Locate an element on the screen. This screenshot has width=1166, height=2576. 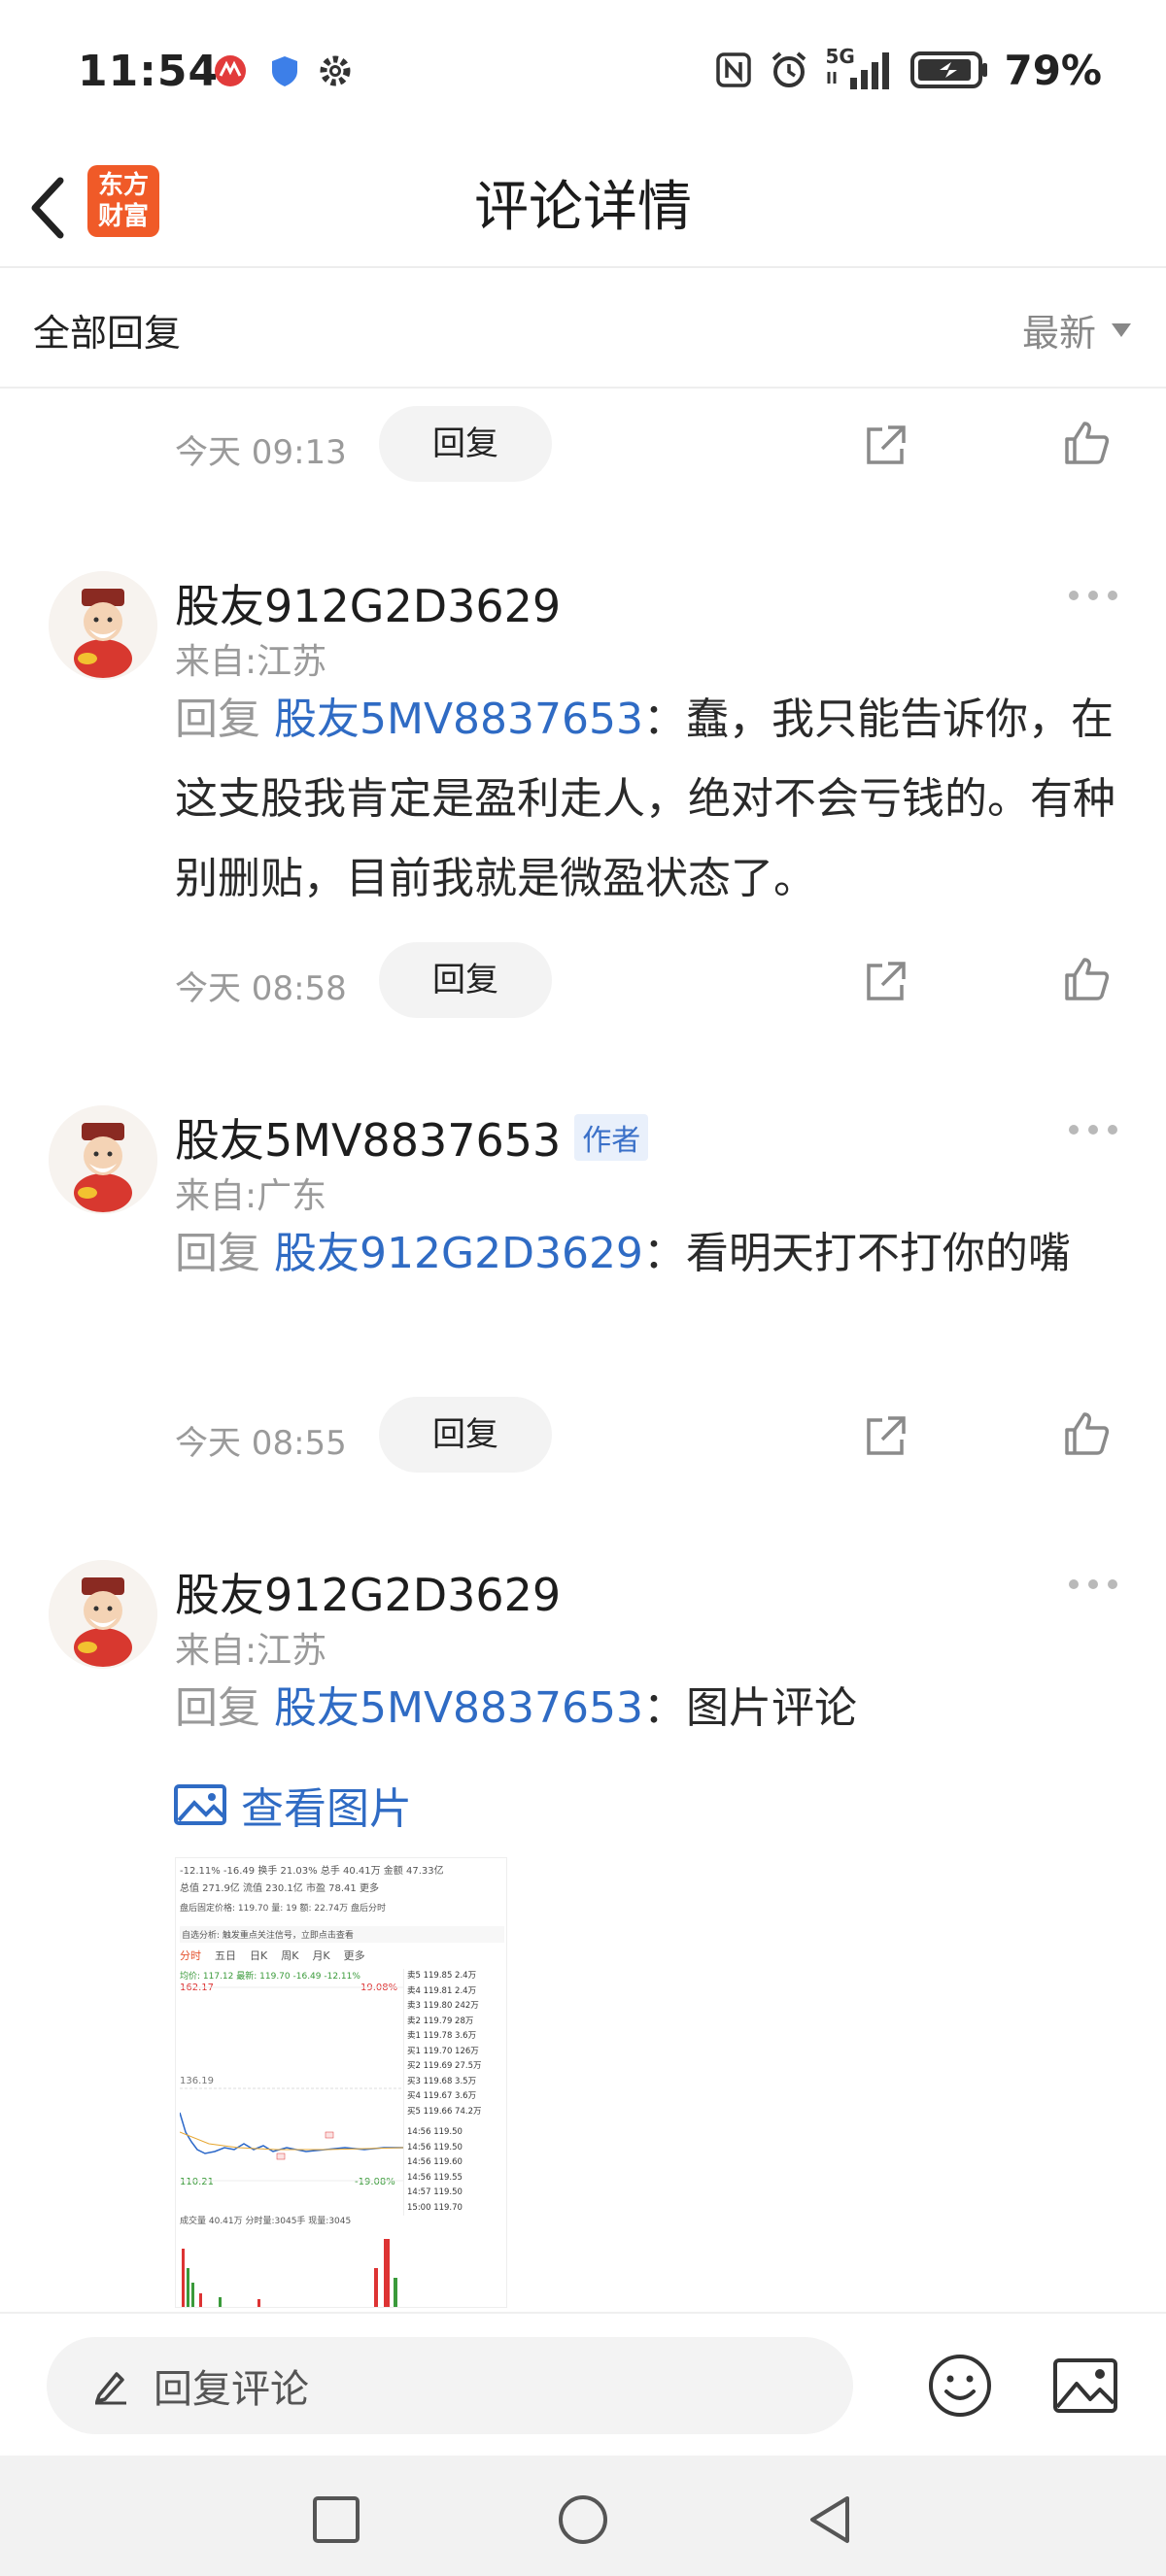
reply-bar: 回复评论 is located at coordinates (583, 2384).